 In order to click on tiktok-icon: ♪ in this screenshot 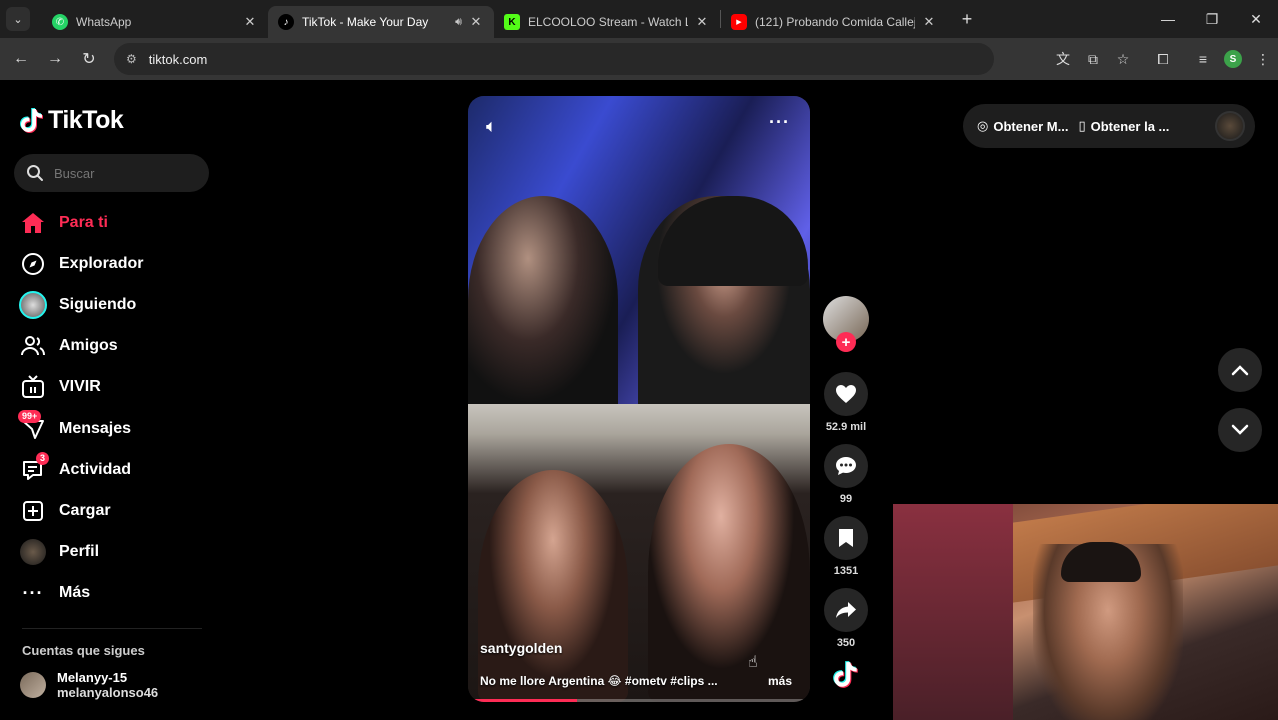, I will do `click(286, 22)`.